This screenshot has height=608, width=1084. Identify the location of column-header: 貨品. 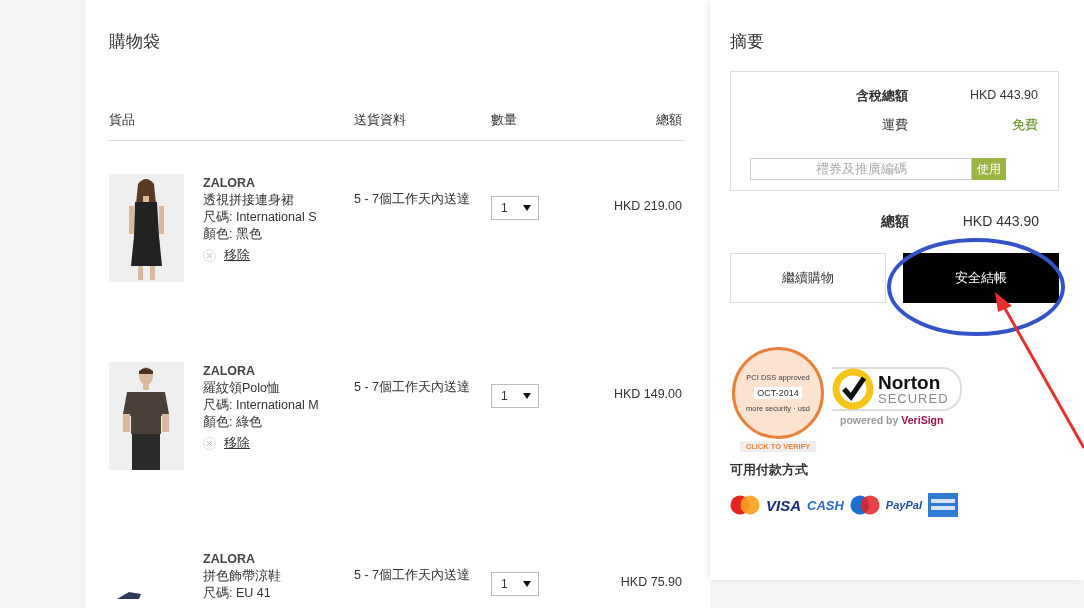
(122, 120).